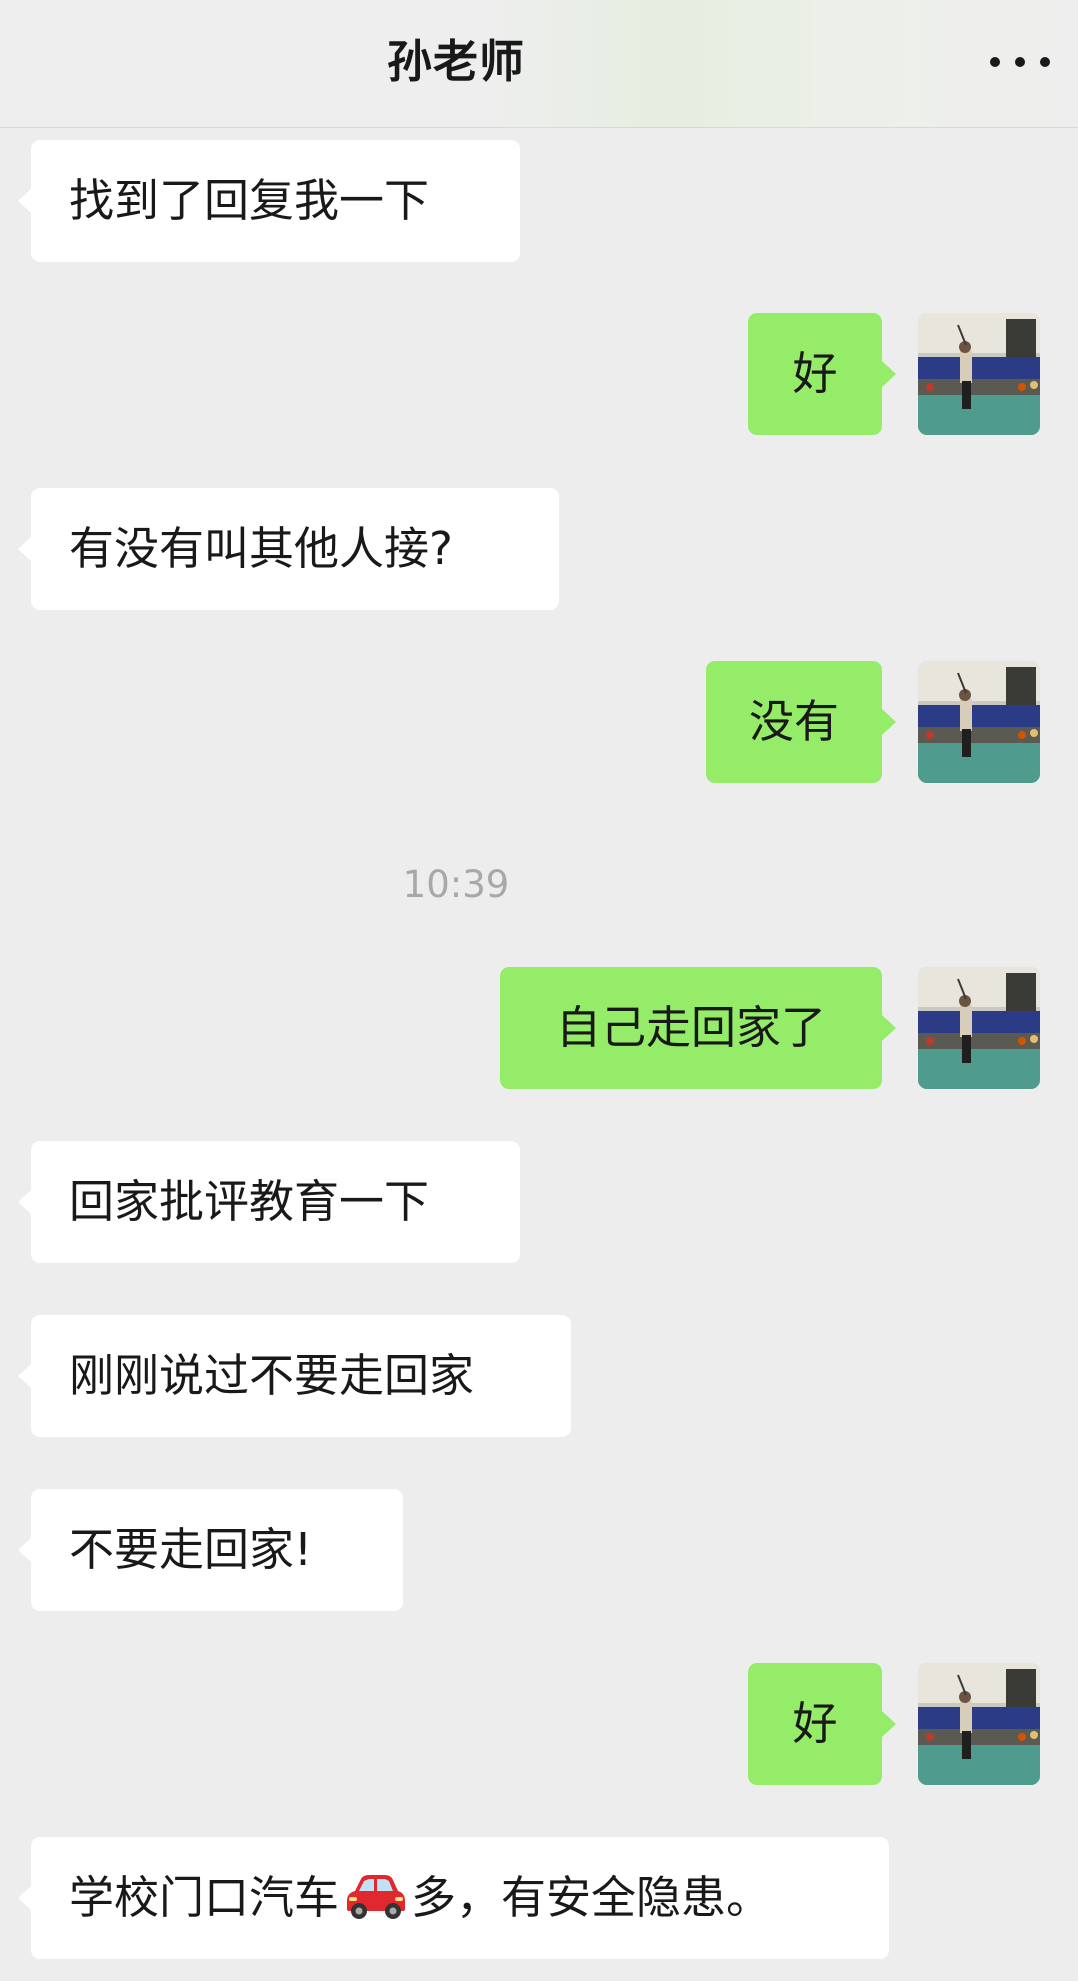  Describe the element at coordinates (210, 1550) in the screenshot. I see `message-bubble-received: 不要走回家!` at that location.